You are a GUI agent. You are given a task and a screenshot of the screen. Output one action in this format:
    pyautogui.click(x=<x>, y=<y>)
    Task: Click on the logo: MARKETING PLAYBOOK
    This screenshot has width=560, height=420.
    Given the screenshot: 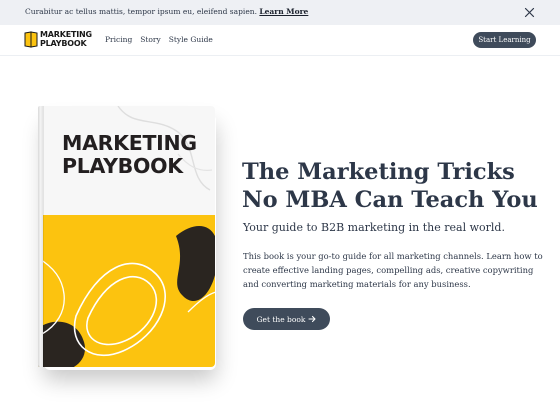 What is the action you would take?
    pyautogui.click(x=59, y=40)
    